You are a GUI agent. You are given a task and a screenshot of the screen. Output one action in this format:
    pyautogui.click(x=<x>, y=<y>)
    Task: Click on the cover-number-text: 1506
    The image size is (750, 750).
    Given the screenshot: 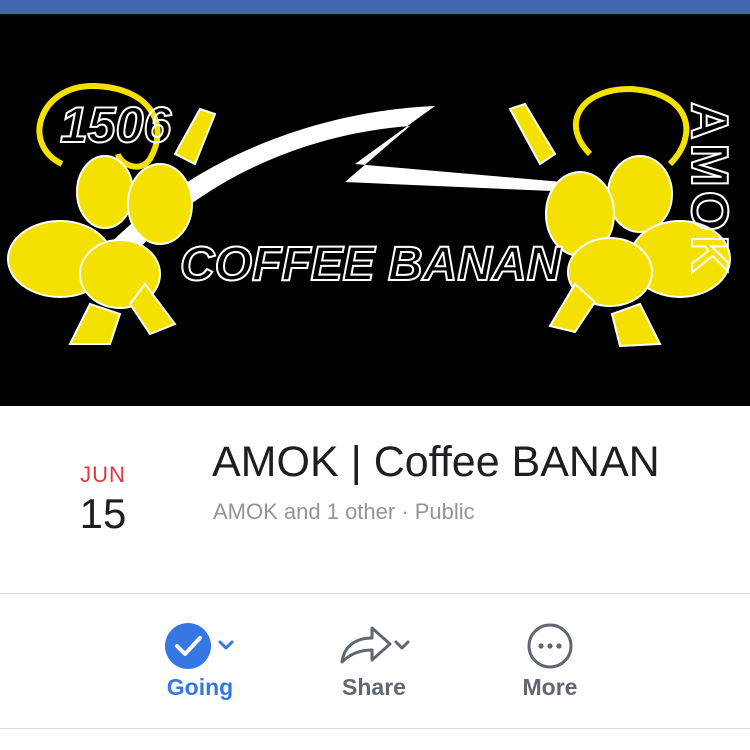 What is the action you would take?
    pyautogui.click(x=116, y=125)
    